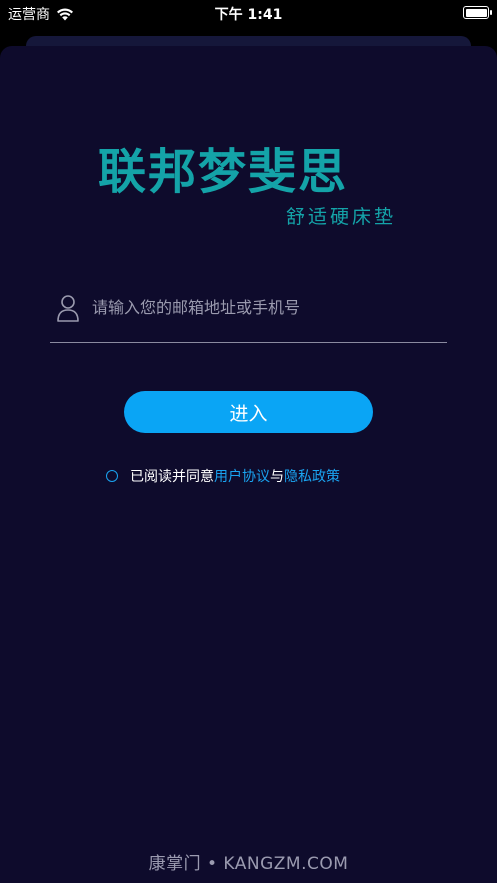 The image size is (497, 883). What do you see at coordinates (262, 307) in the screenshot?
I see `account-input` at bounding box center [262, 307].